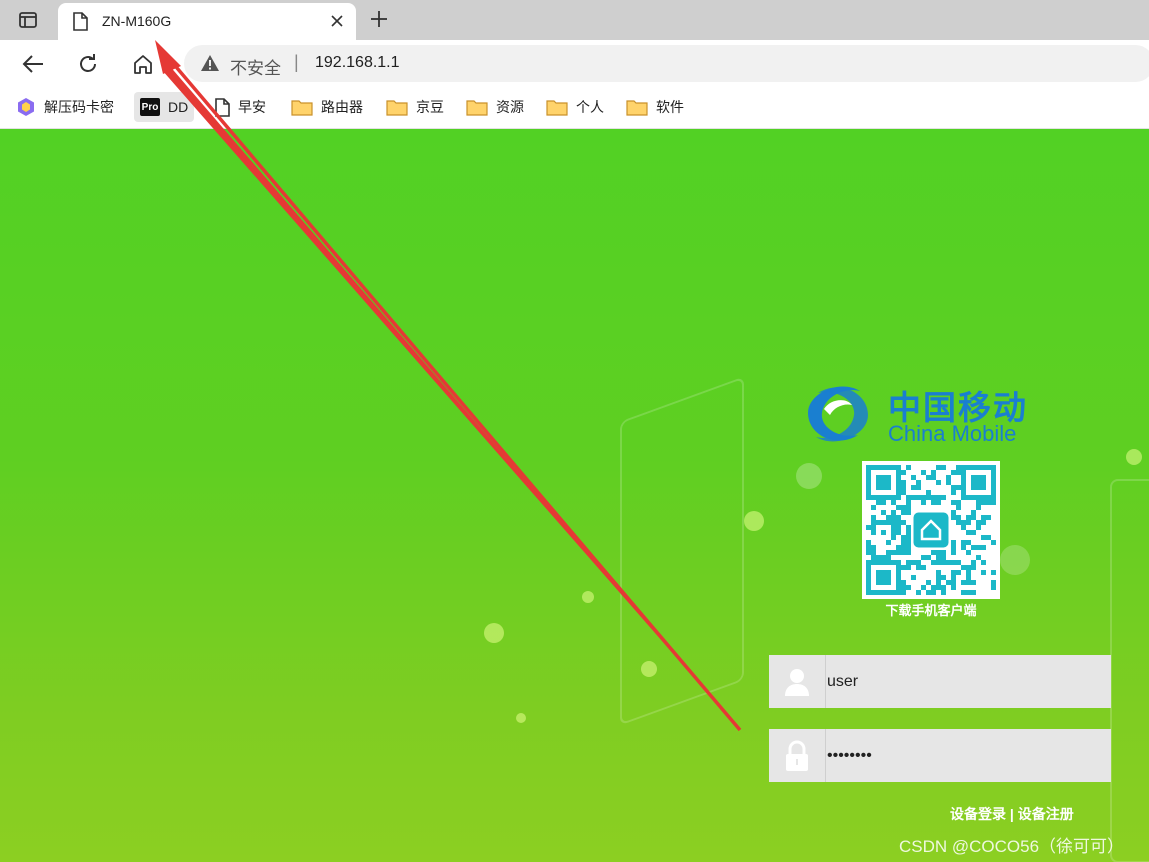  Describe the element at coordinates (797, 681) in the screenshot. I see `user-icon` at that location.